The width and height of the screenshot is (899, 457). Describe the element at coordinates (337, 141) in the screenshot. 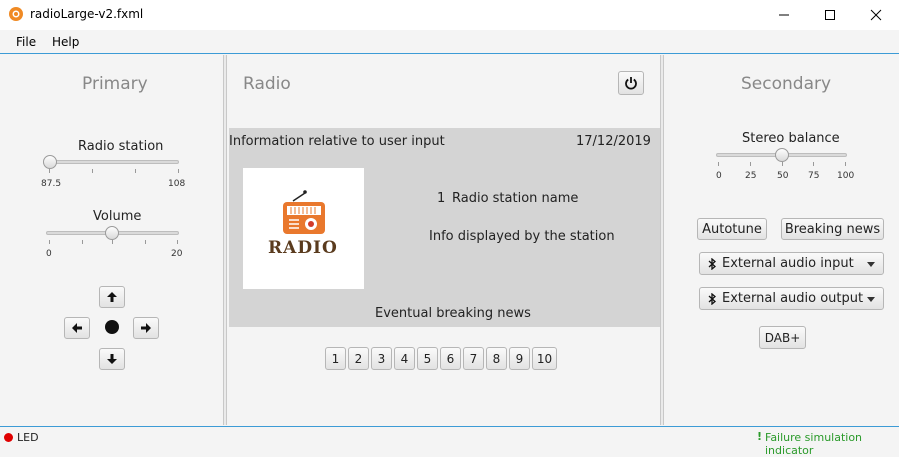

I see `info-text: Information relative to user input` at that location.